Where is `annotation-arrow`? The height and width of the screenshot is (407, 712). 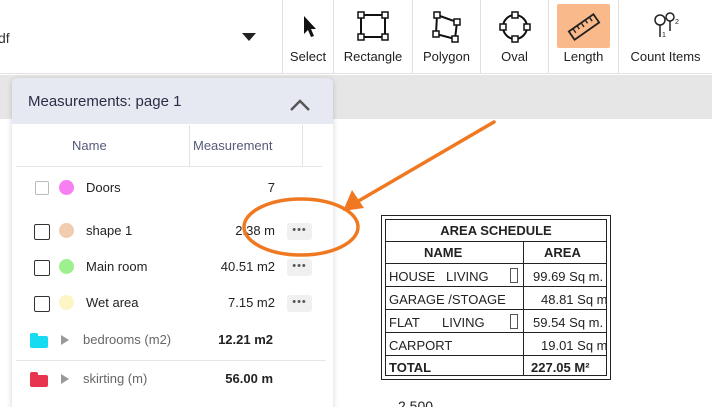
annotation-arrow is located at coordinates (424, 162).